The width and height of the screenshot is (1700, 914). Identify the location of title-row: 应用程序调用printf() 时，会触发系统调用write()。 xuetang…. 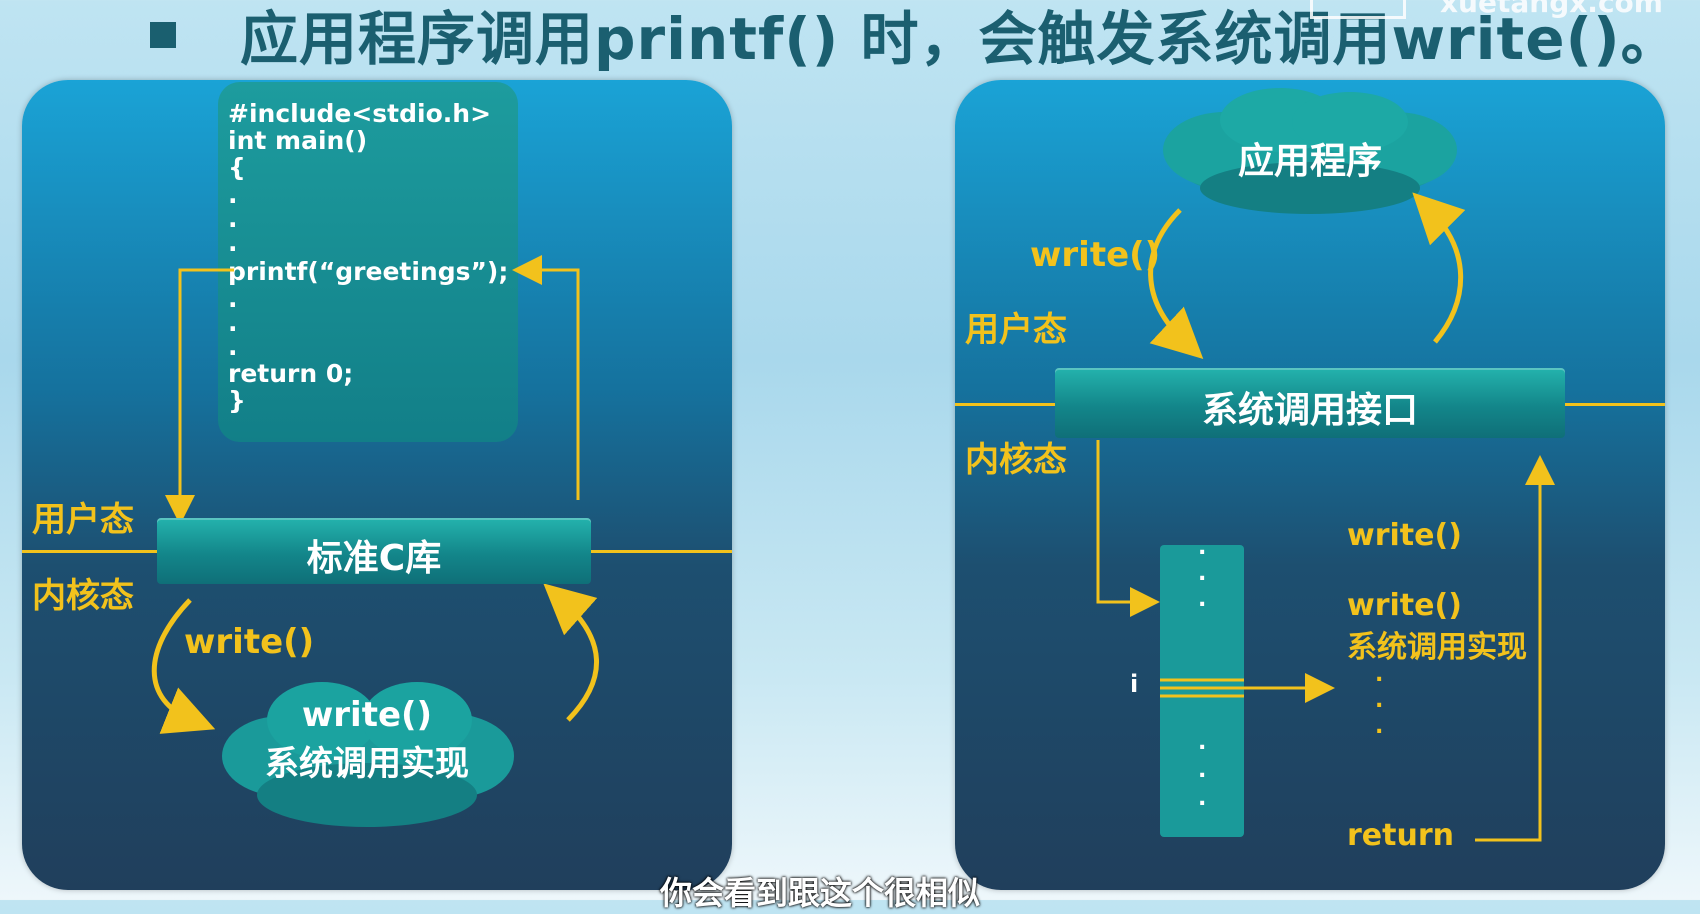
(850, 36).